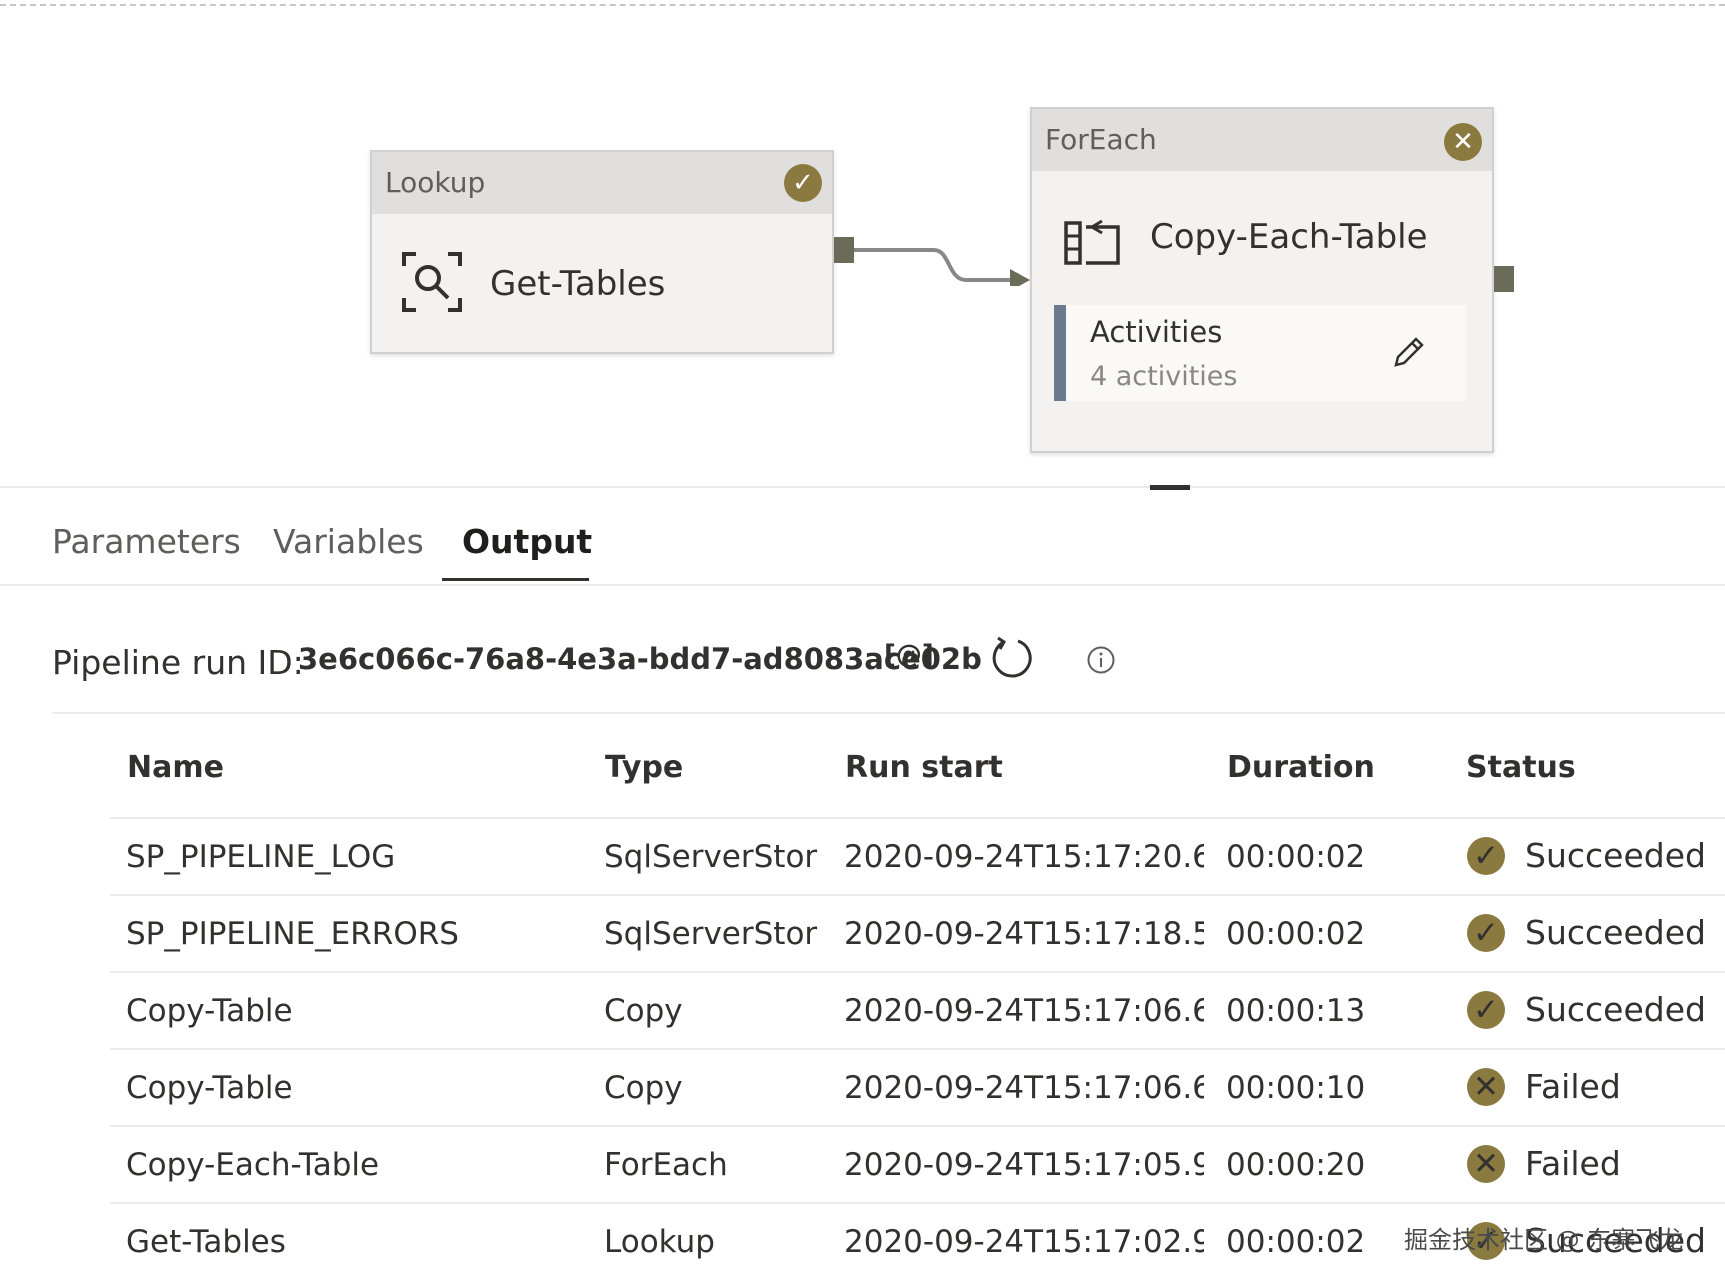  What do you see at coordinates (602, 252) in the screenshot?
I see `lookup-activity-node: Lookup ✓ Get-Tables` at bounding box center [602, 252].